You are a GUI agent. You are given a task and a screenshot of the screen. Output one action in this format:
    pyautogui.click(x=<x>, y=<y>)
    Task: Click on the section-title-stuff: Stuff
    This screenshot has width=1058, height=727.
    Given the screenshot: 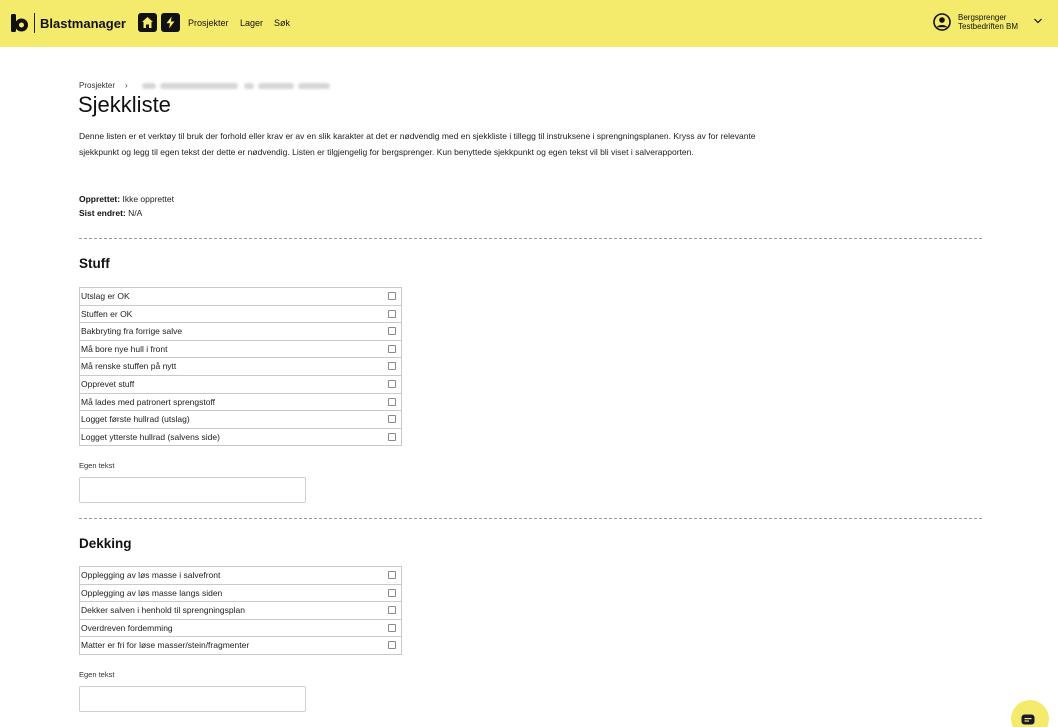 What is the action you would take?
    pyautogui.click(x=94, y=263)
    